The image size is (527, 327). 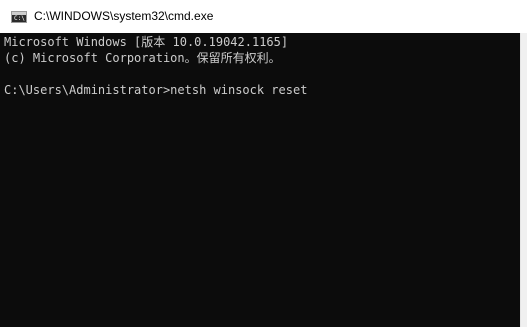 What do you see at coordinates (263, 16) in the screenshot?
I see `title-bar: C:\ C:\WINDOWS\system32\cmd.exe` at bounding box center [263, 16].